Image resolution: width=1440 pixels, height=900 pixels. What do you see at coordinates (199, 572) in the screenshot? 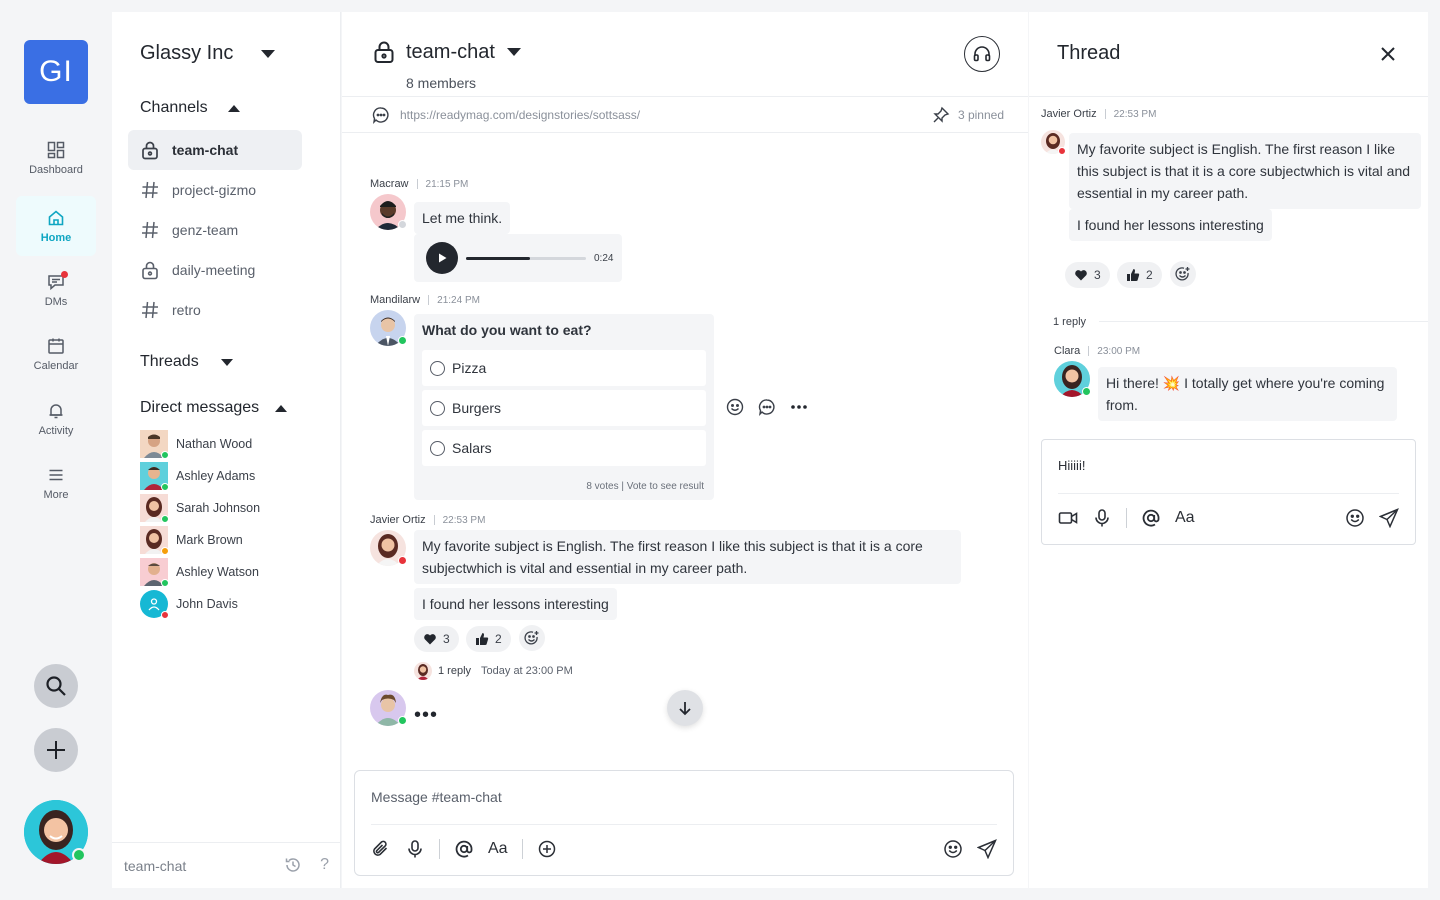
I see `dm-item: Ashley Watson` at bounding box center [199, 572].